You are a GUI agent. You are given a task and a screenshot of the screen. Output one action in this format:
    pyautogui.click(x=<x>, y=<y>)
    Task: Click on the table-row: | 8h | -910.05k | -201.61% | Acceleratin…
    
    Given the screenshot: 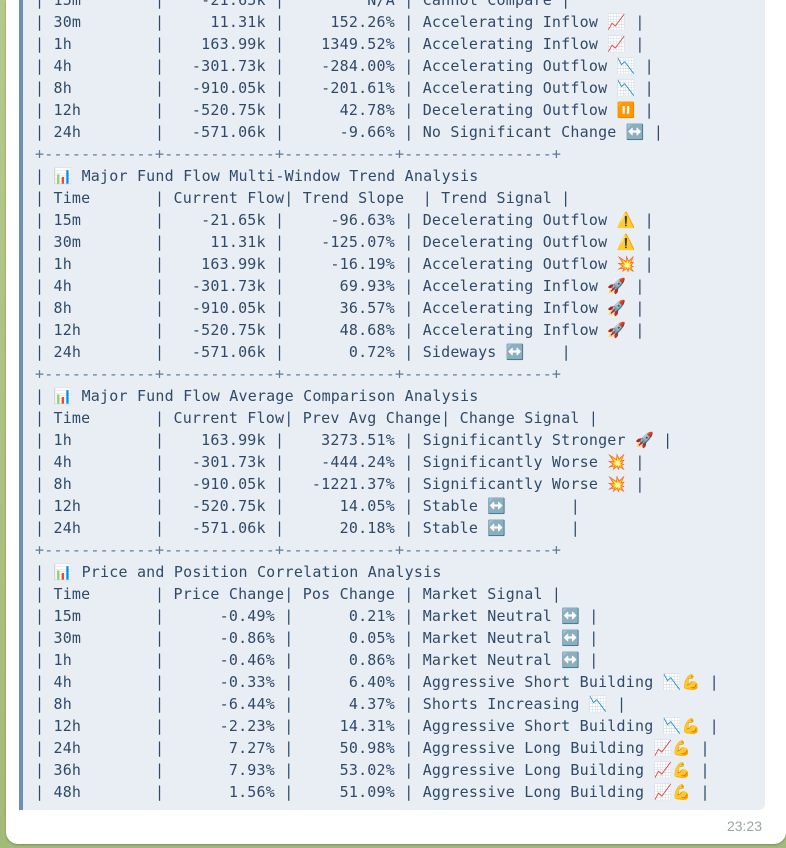 What is the action you would take?
    pyautogui.click(x=344, y=88)
    